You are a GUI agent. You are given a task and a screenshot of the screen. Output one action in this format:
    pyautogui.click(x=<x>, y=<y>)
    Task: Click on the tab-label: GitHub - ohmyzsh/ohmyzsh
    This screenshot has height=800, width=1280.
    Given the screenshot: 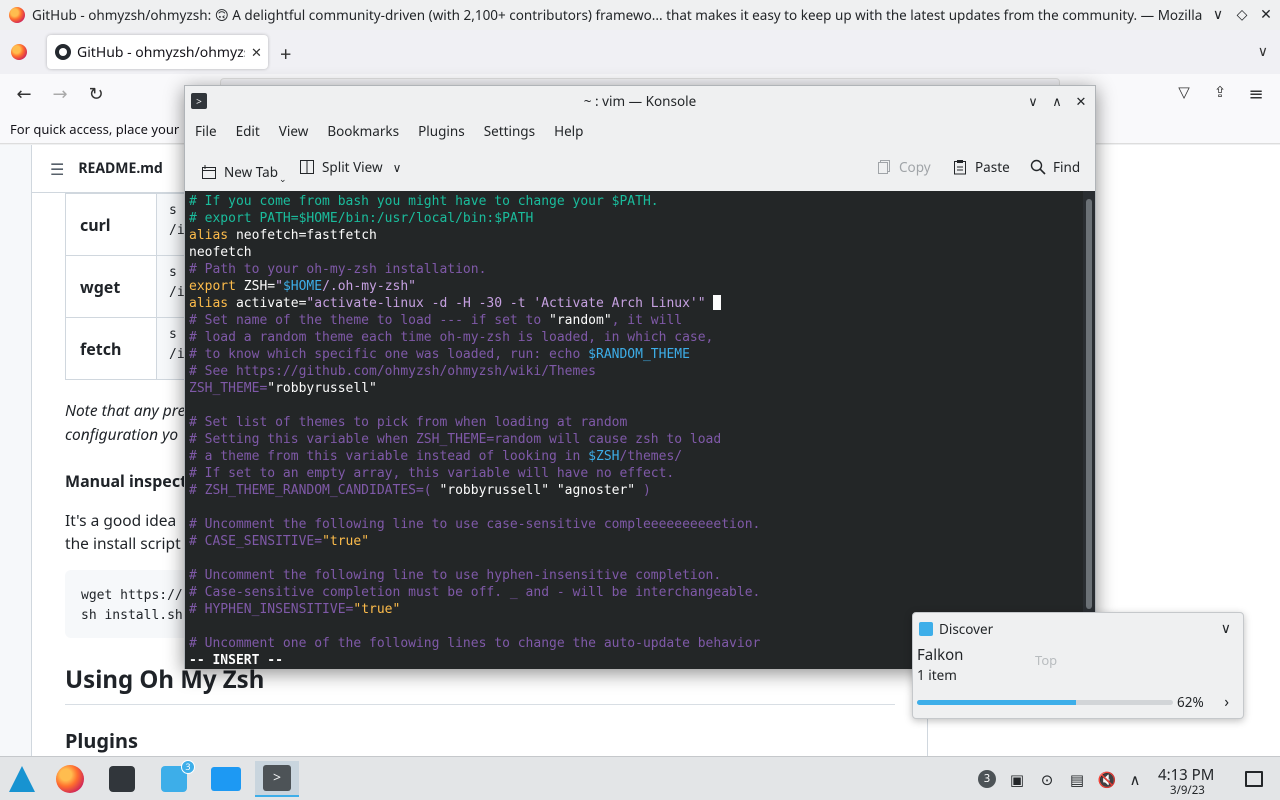 What is the action you would take?
    pyautogui.click(x=161, y=52)
    